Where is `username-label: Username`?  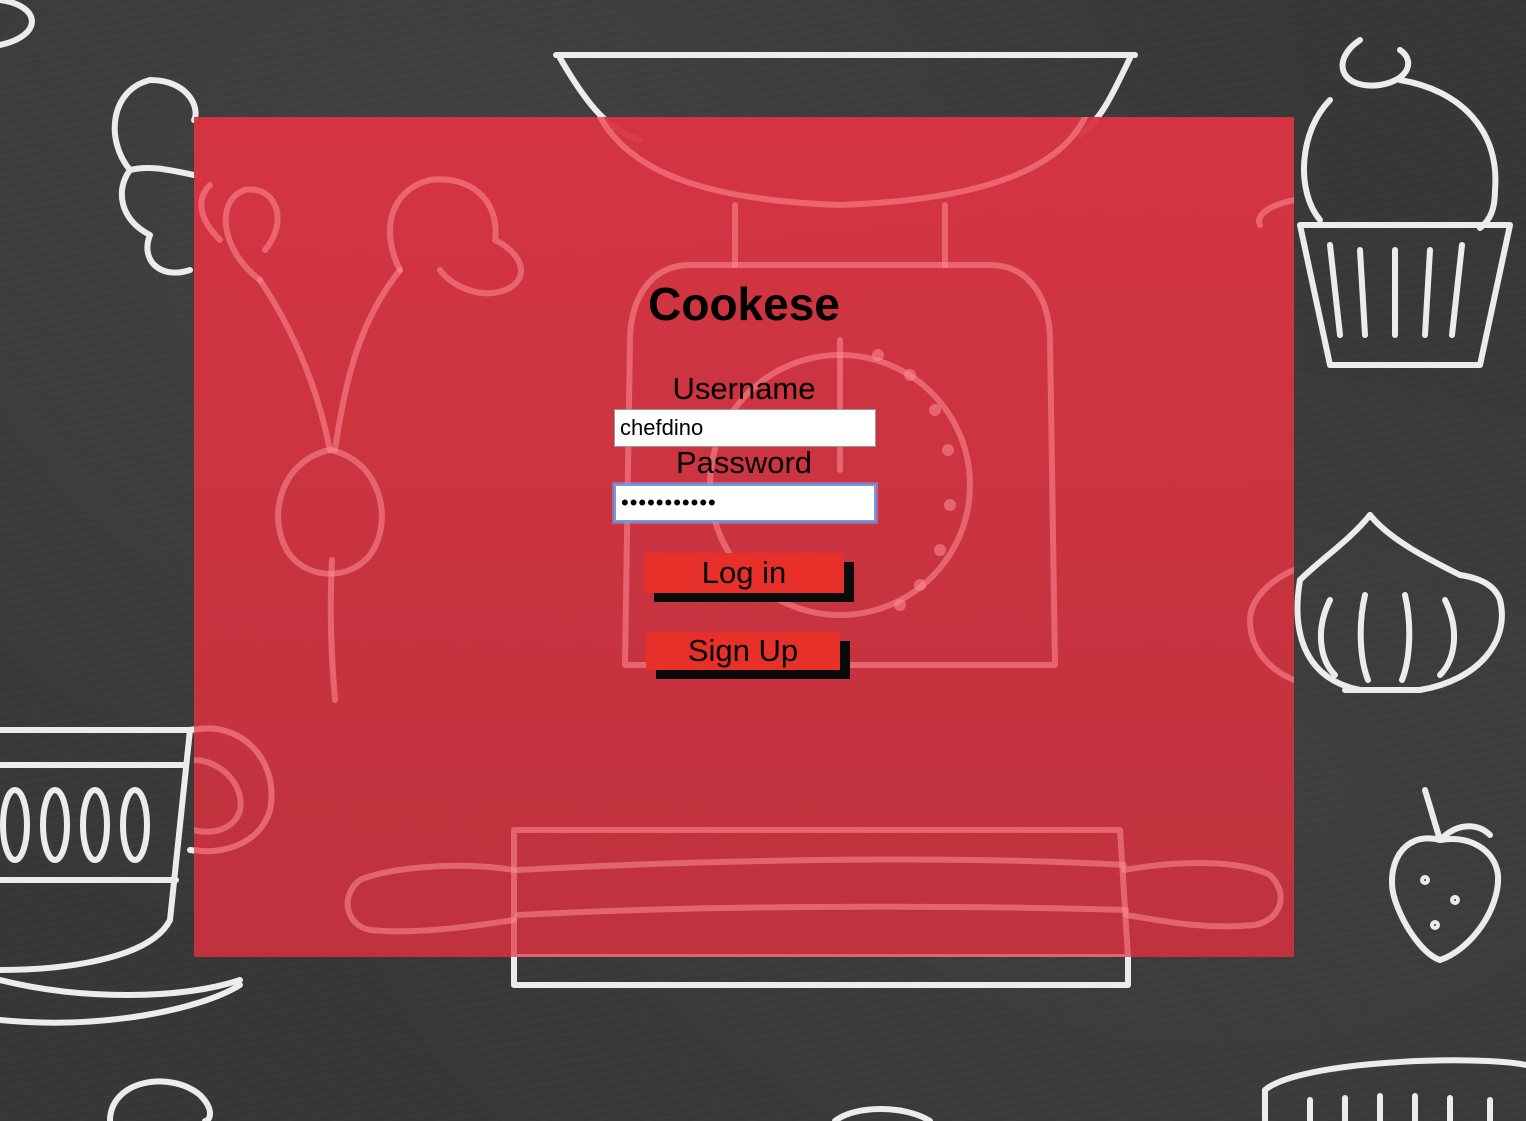 username-label: Username is located at coordinates (744, 388).